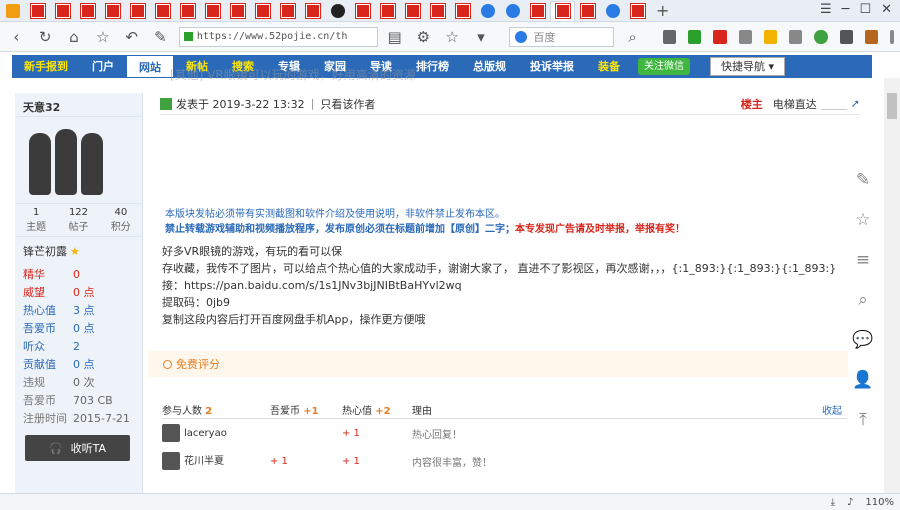 The width and height of the screenshot is (900, 510). Describe the element at coordinates (552, 66) in the screenshot. I see `nav-item: 投诉举报` at that location.